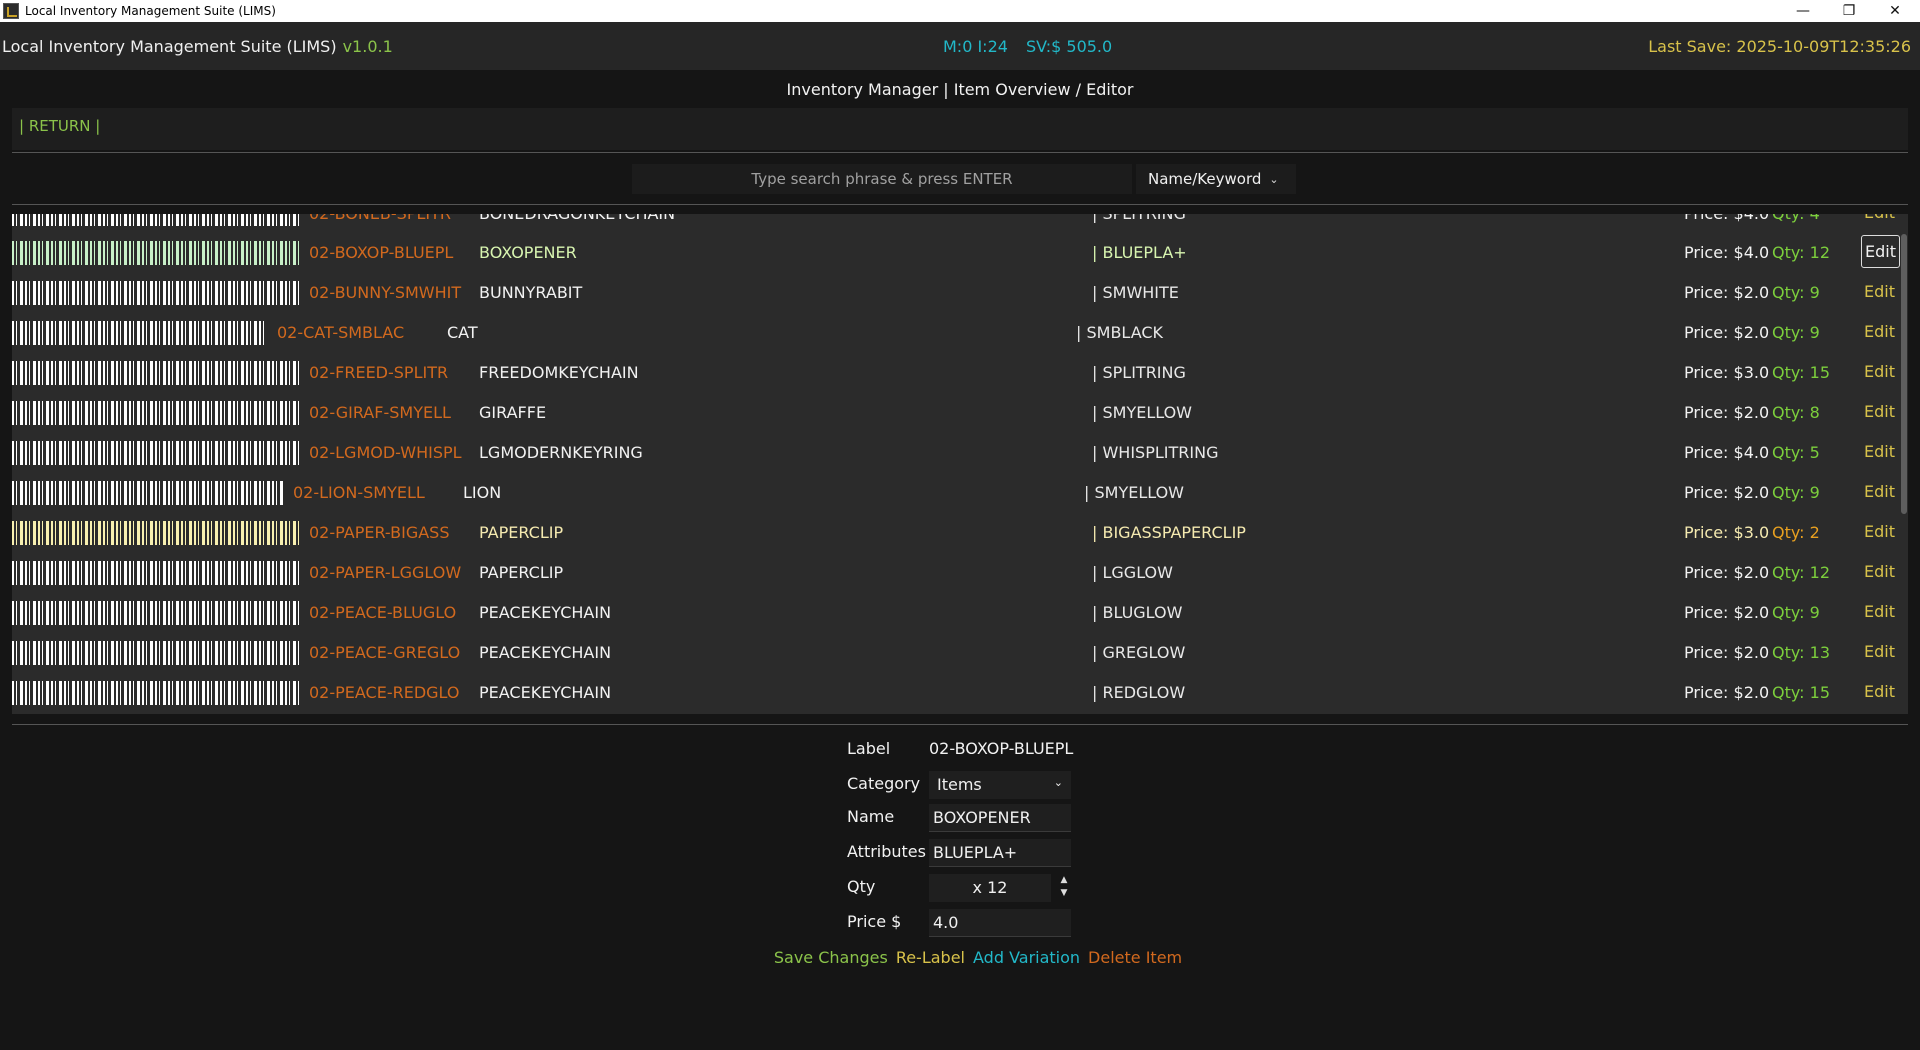 Image resolution: width=1920 pixels, height=1050 pixels. I want to click on attributes-field: BLUEPLA+, so click(1000, 853).